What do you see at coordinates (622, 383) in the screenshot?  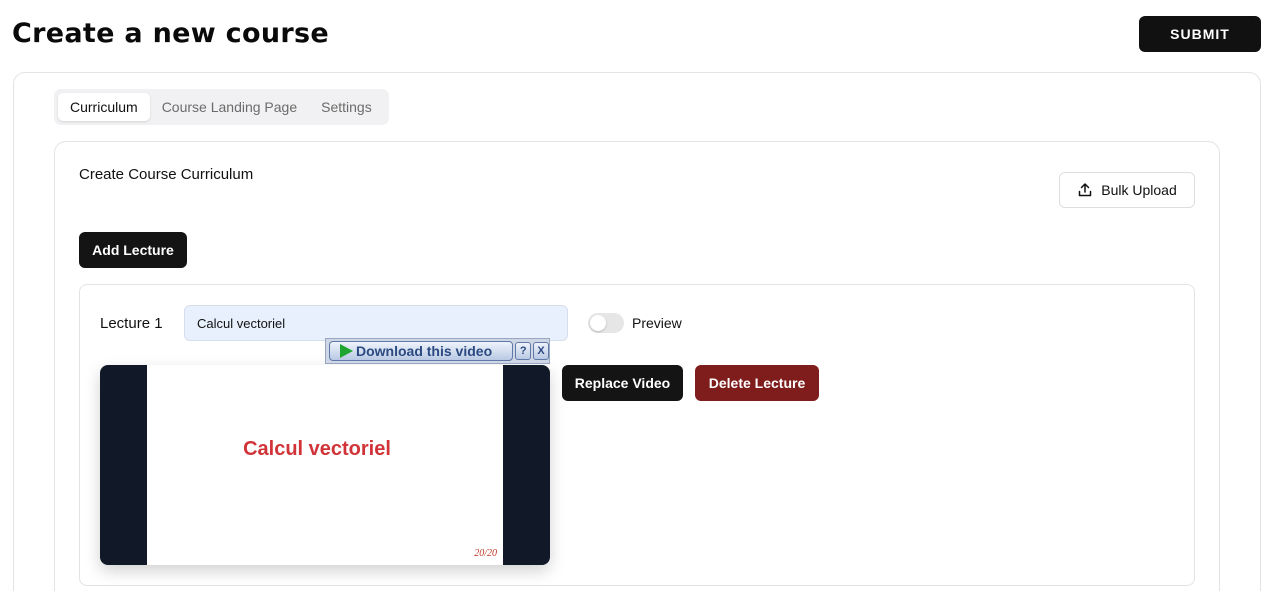 I see `replace-video-button: Replace Video` at bounding box center [622, 383].